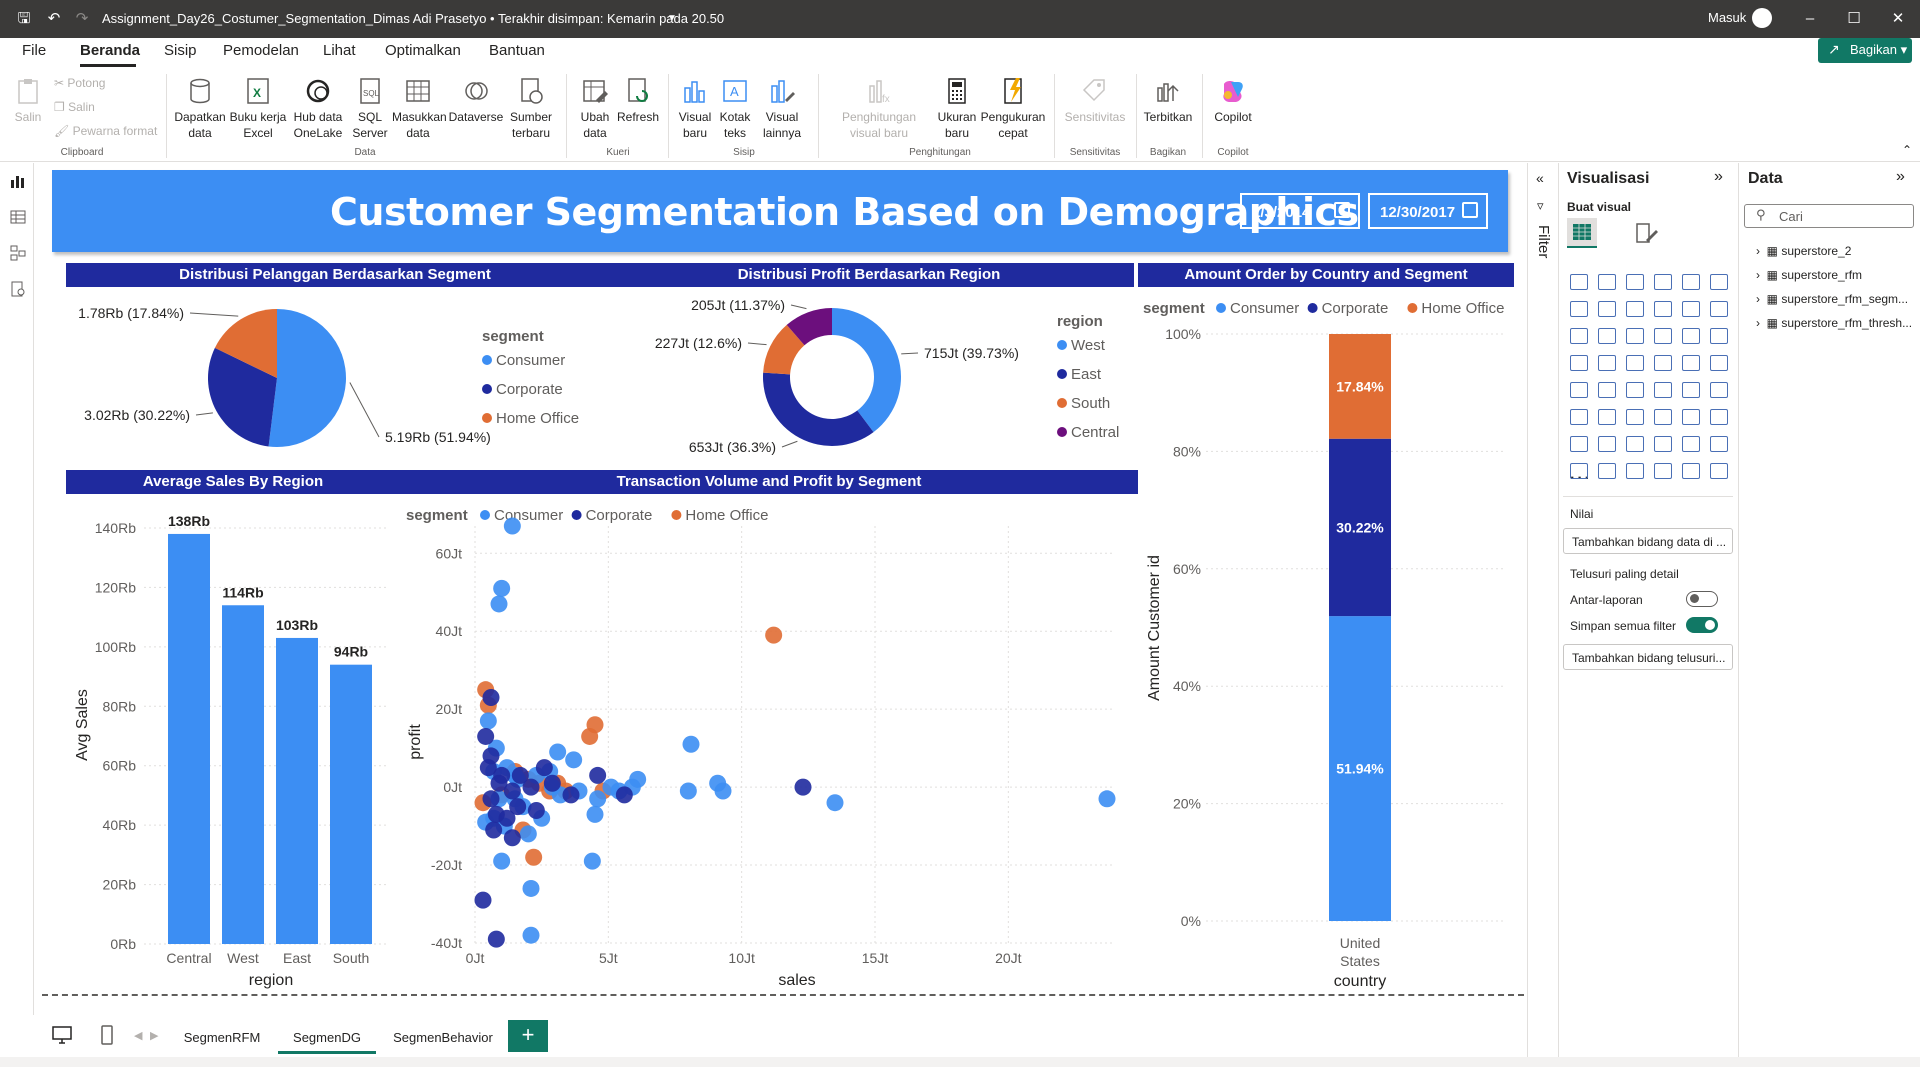 This screenshot has width=1920, height=1067. Describe the element at coordinates (1900, 177) in the screenshot. I see `collapse-data-icon: »` at that location.